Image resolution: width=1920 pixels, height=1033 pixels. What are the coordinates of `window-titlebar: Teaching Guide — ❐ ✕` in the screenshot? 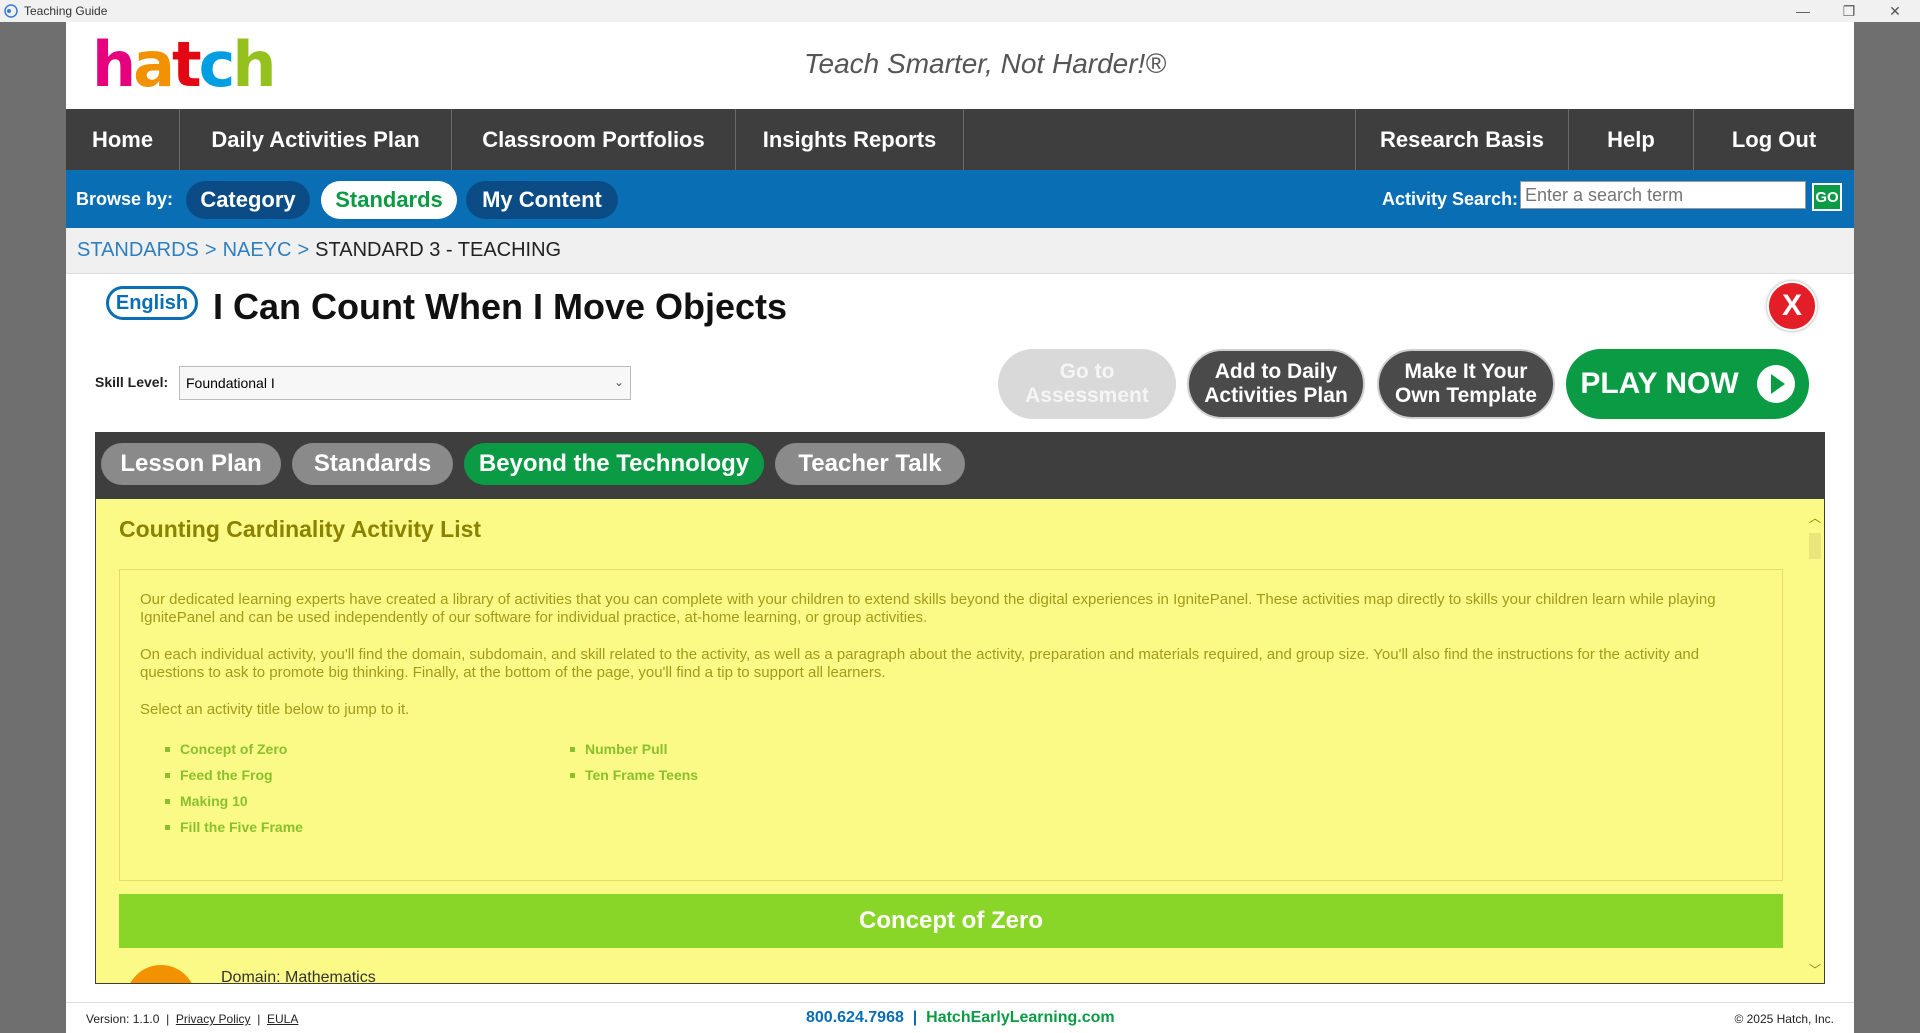 It's located at (960, 11).